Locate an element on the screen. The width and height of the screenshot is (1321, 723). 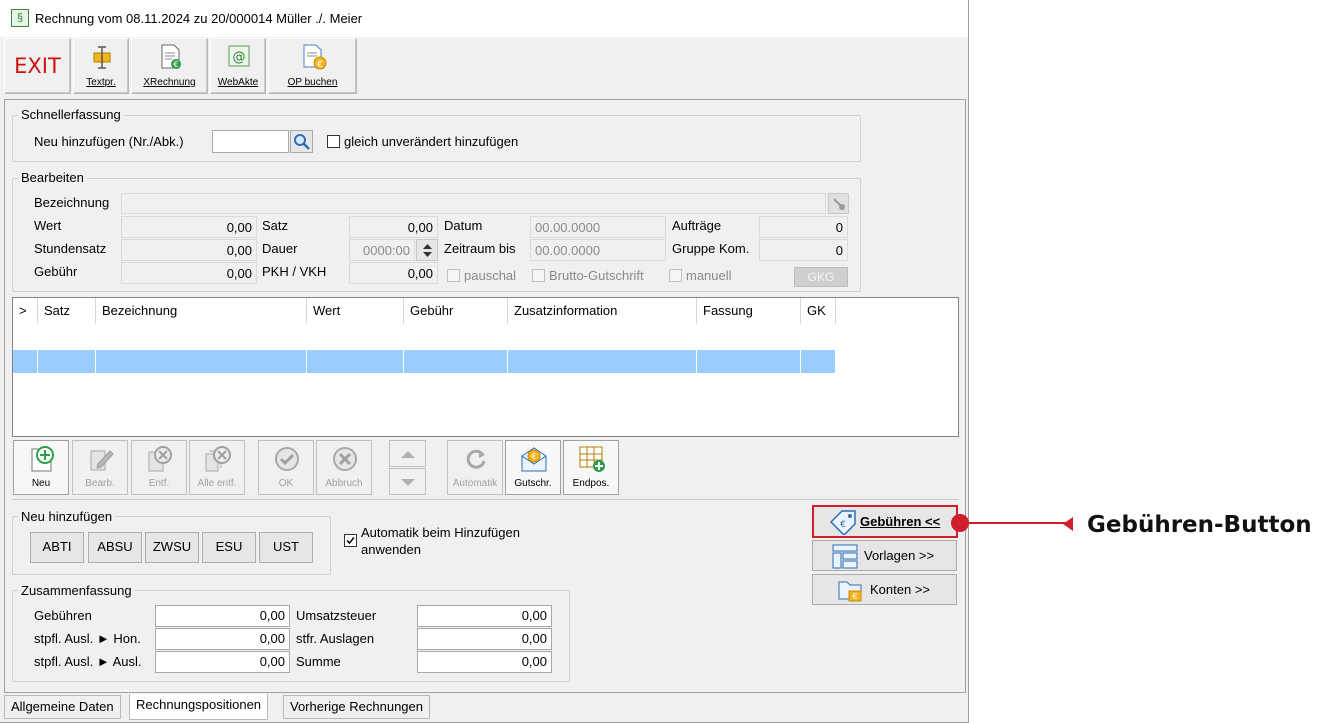
zusammenfassung-legend: Zusammenfassung is located at coordinates (76, 590).